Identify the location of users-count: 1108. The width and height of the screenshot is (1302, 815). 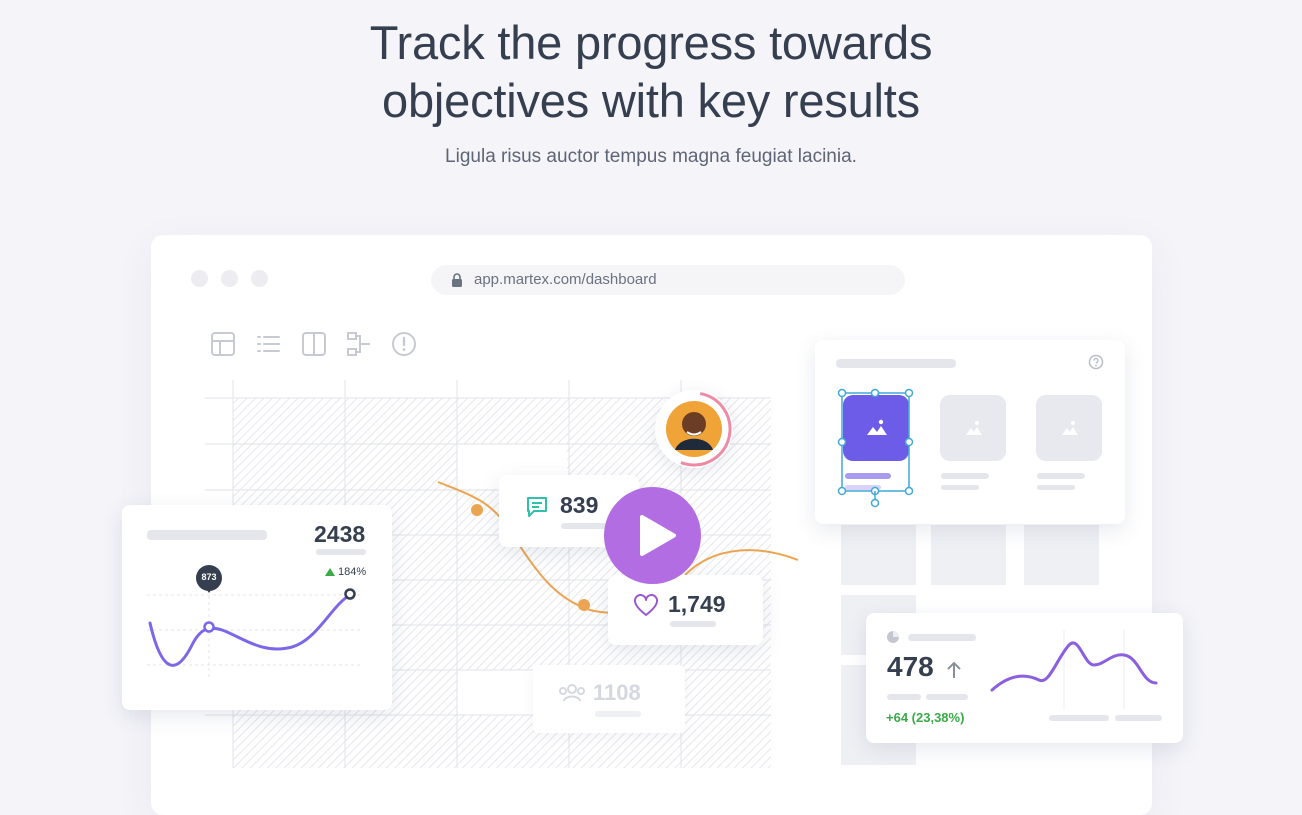
(617, 692).